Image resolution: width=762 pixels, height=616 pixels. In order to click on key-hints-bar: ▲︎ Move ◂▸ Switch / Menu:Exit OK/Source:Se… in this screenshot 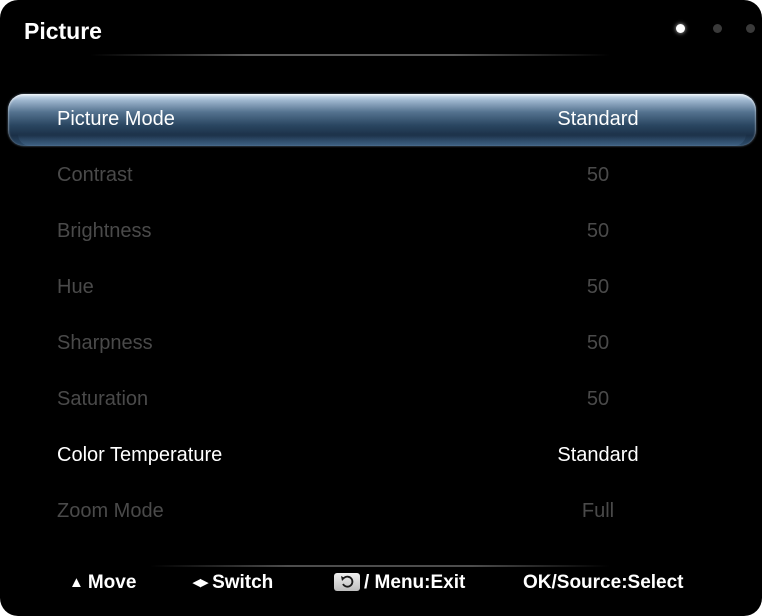, I will do `click(381, 583)`.